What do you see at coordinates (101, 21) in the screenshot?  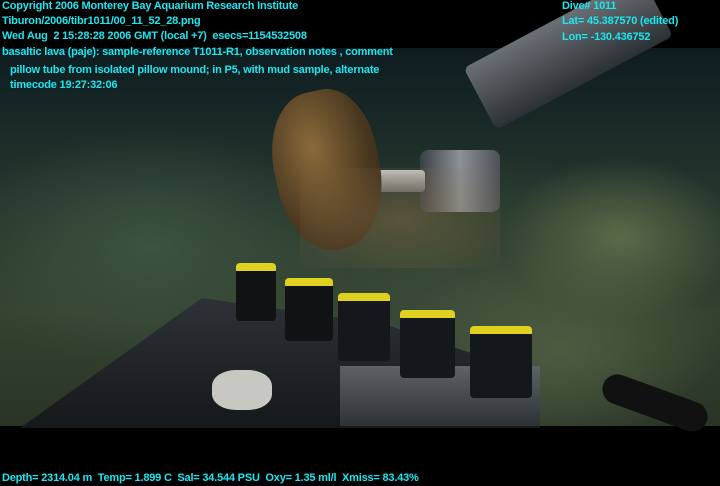 I see `file-path-text: Tiburon/2006/tibr1011/00_11_52_28.png` at bounding box center [101, 21].